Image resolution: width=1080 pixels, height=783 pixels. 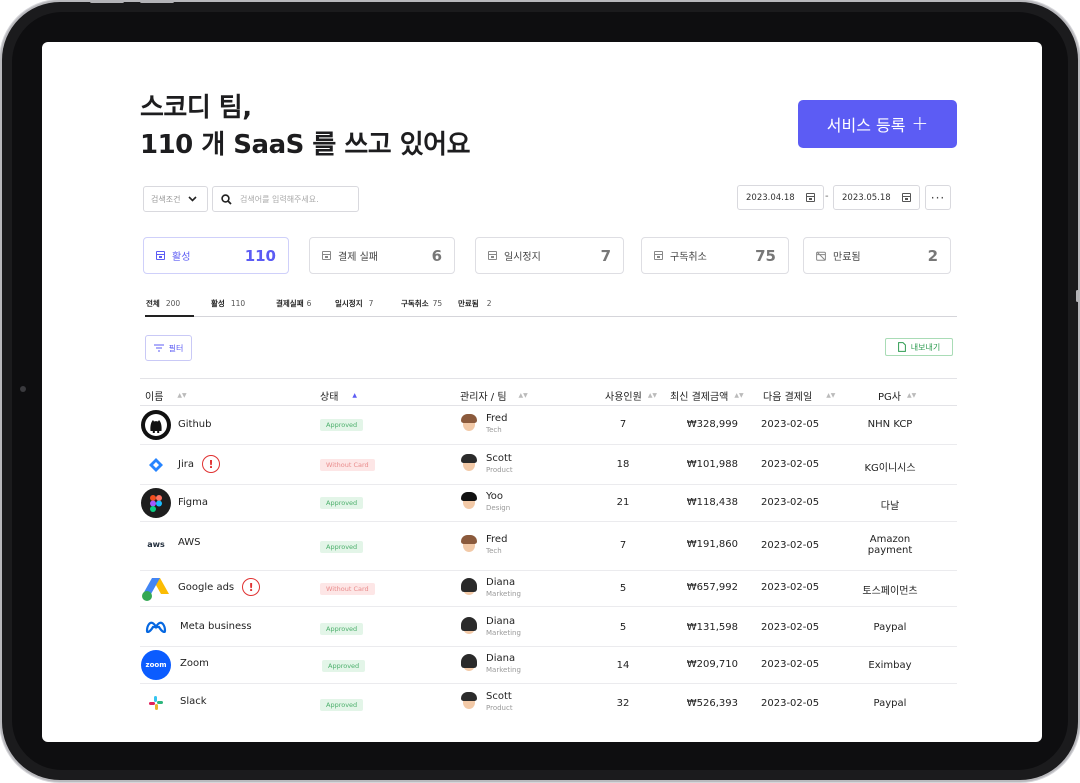 I want to click on figma-logo-icon, so click(x=156, y=503).